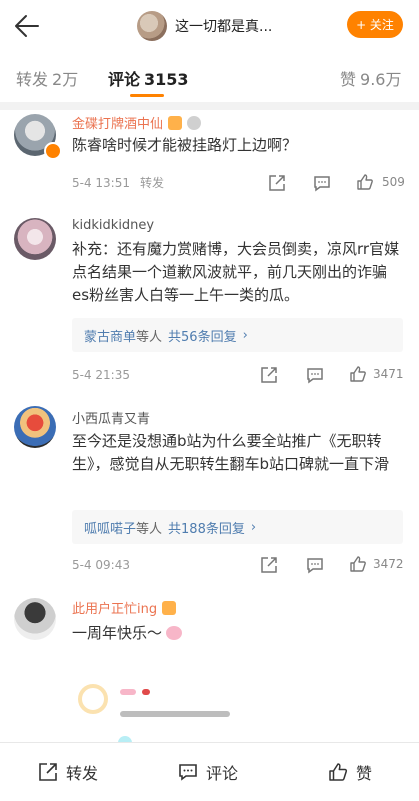 This screenshot has height=801, width=419. What do you see at coordinates (113, 225) in the screenshot?
I see `comment-author: kidkidkidney` at bounding box center [113, 225].